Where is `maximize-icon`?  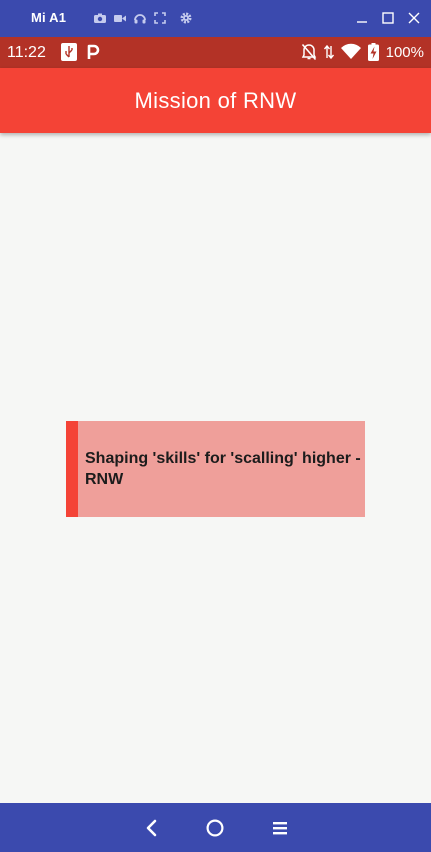
maximize-icon is located at coordinates (388, 18).